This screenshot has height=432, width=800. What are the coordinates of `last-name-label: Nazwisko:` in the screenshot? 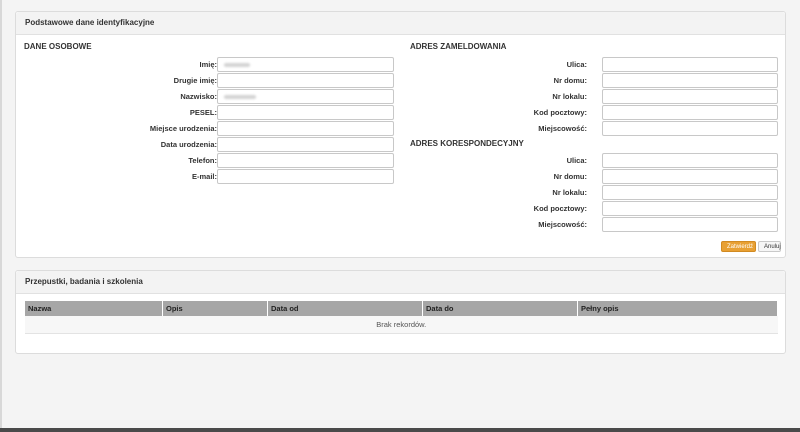 It's located at (198, 96).